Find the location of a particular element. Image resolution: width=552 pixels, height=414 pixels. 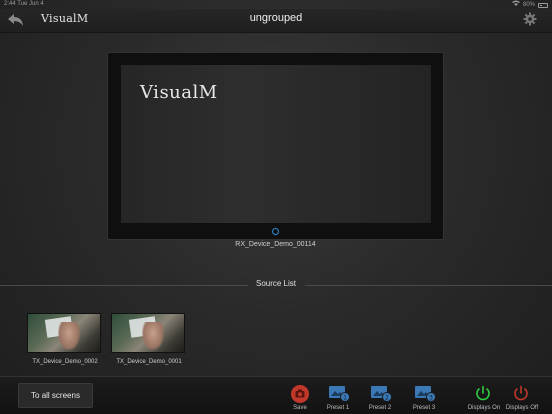

preset-3-button: 3 Preset 3 is located at coordinates (424, 398).